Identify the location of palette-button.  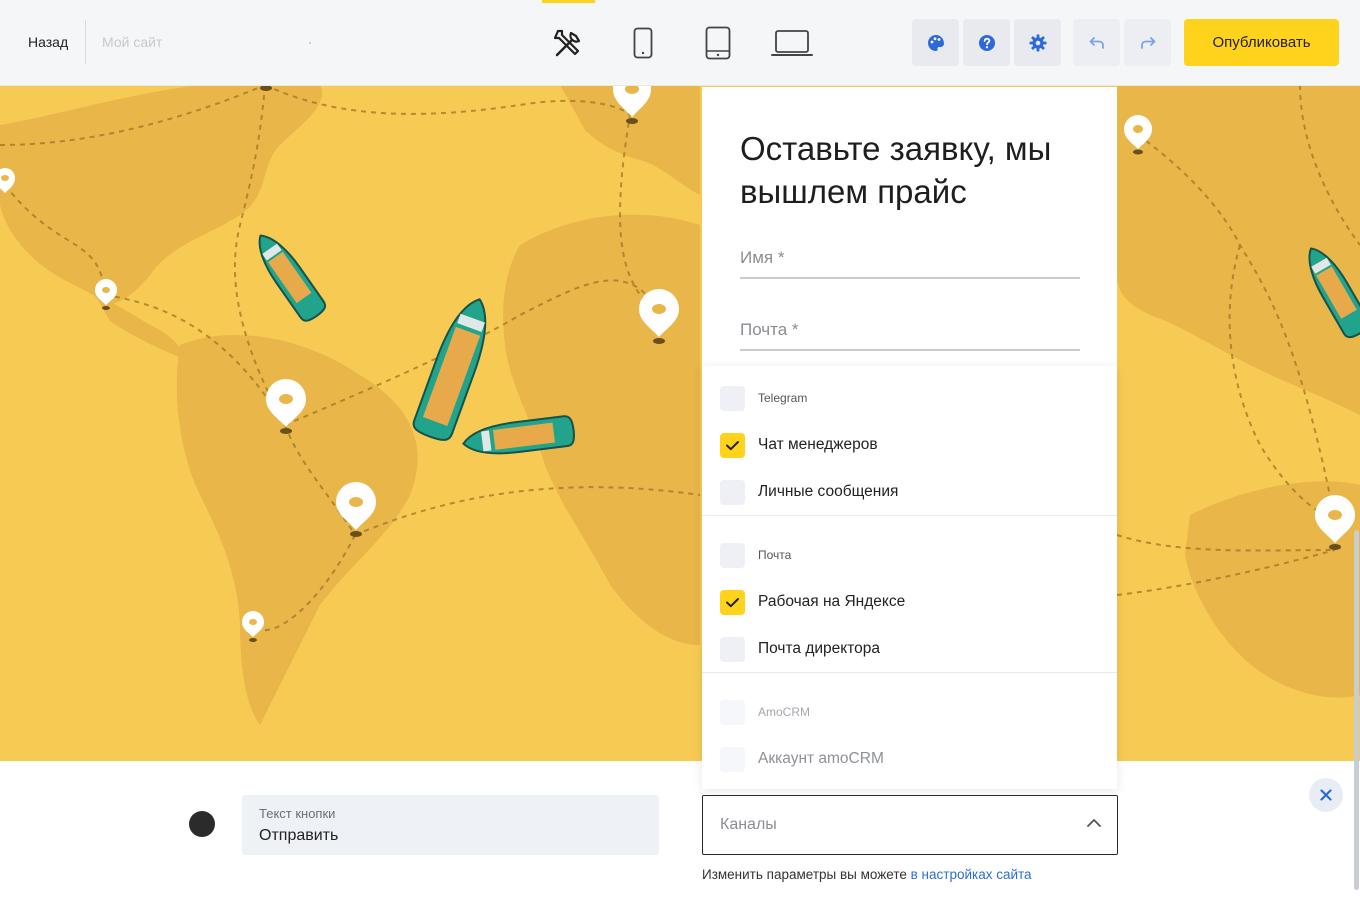
(935, 42).